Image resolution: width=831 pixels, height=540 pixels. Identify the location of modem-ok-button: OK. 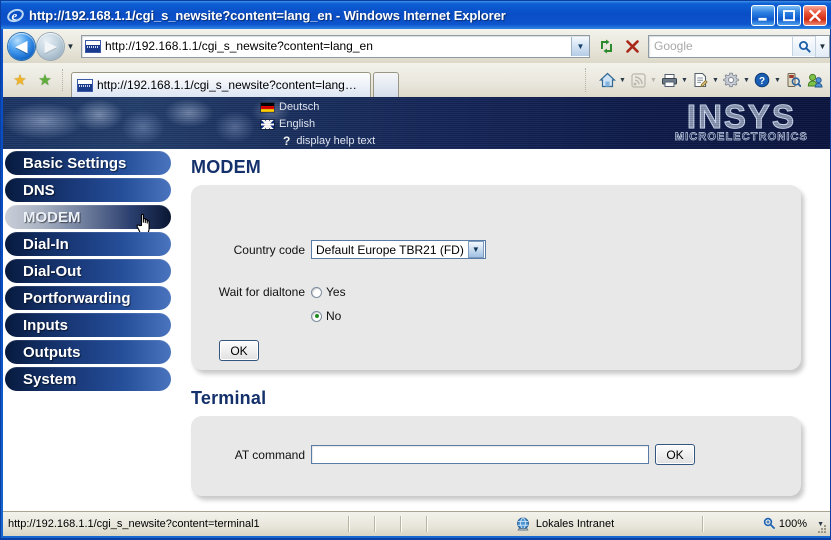
(239, 350).